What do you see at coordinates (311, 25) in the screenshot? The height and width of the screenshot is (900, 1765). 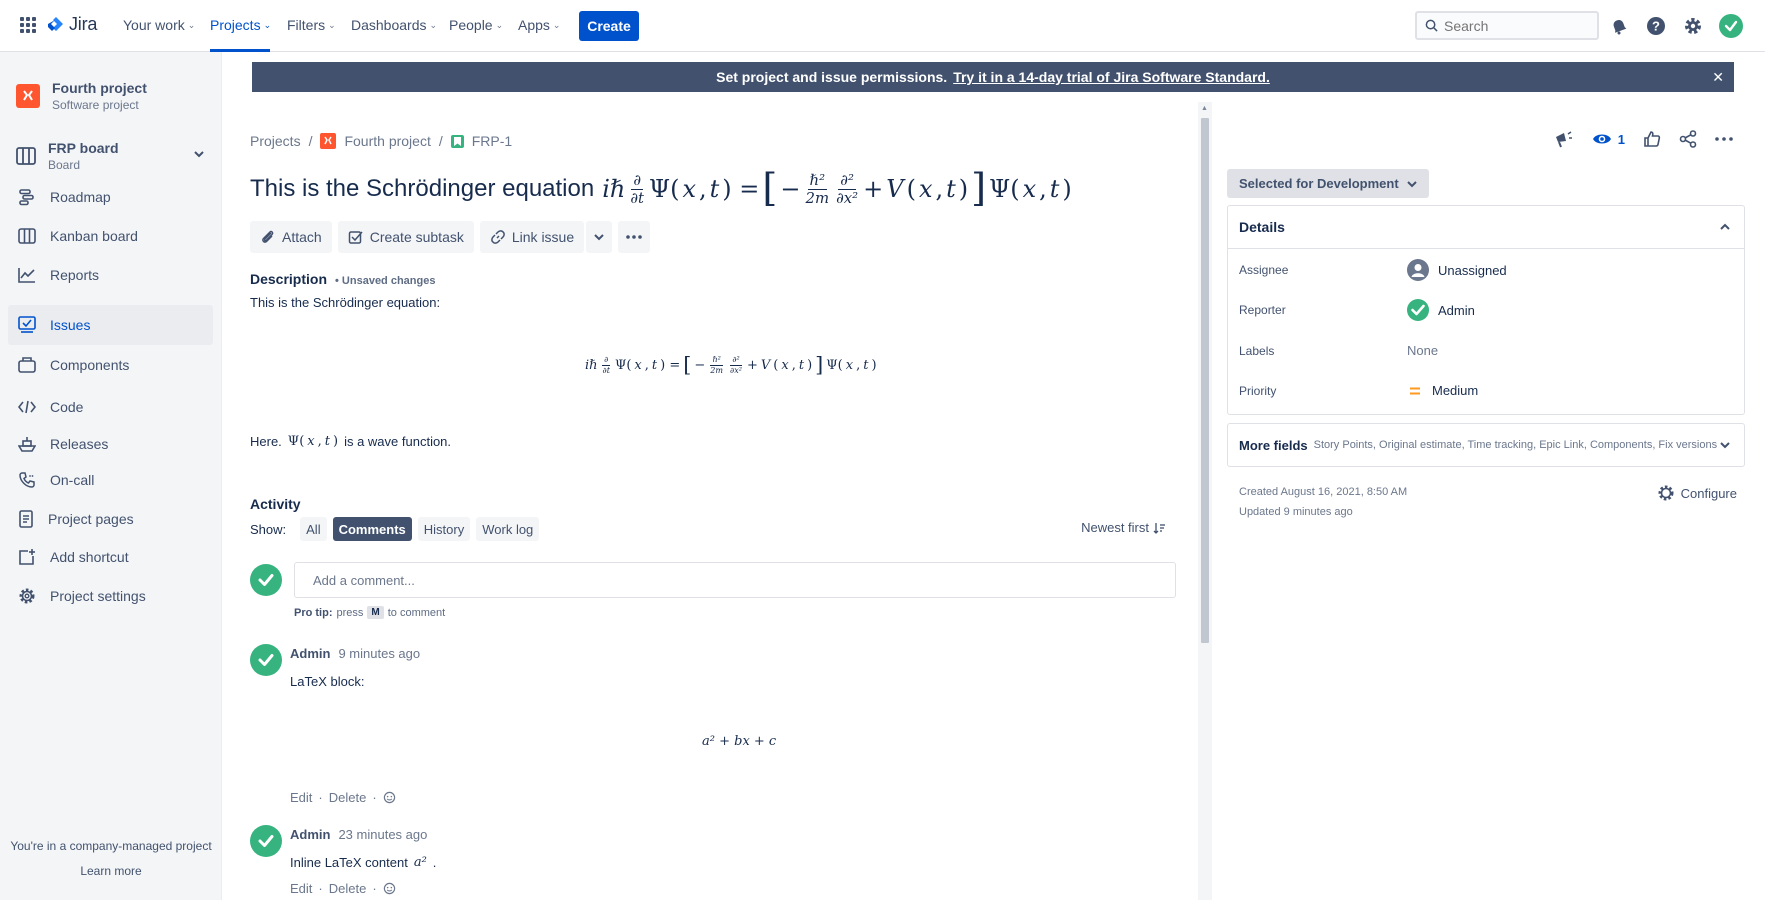 I see `nav-filters: Filters ⌄` at bounding box center [311, 25].